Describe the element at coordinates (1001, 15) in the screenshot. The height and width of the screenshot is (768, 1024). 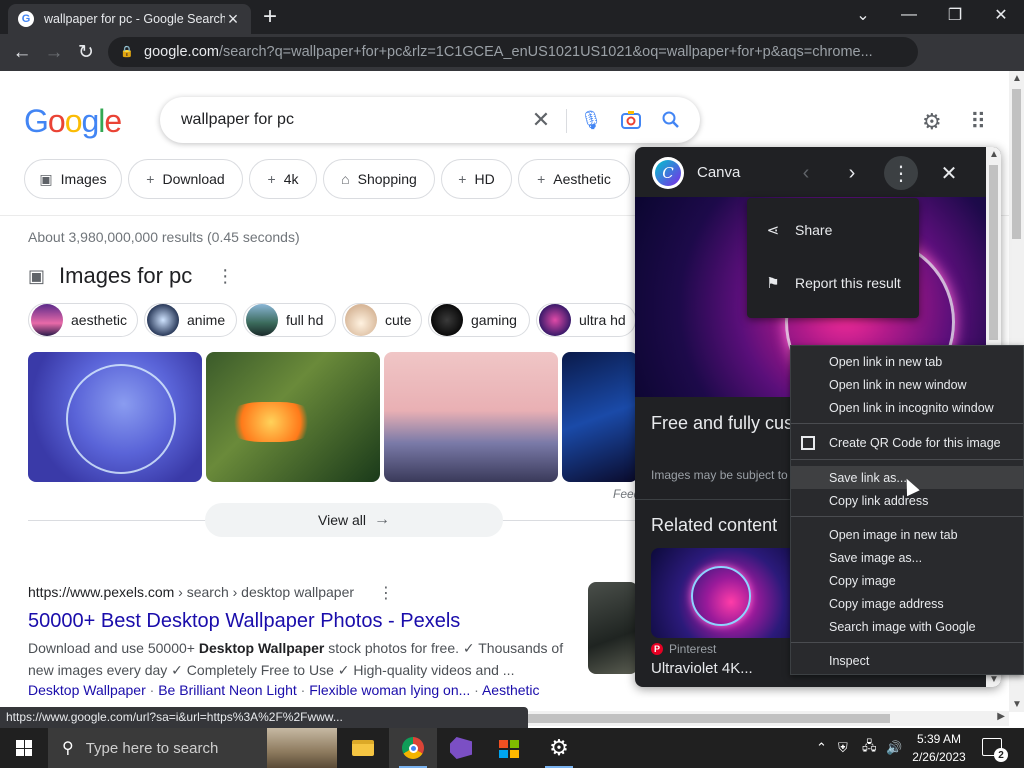
I see `close-window-button: ✕` at that location.